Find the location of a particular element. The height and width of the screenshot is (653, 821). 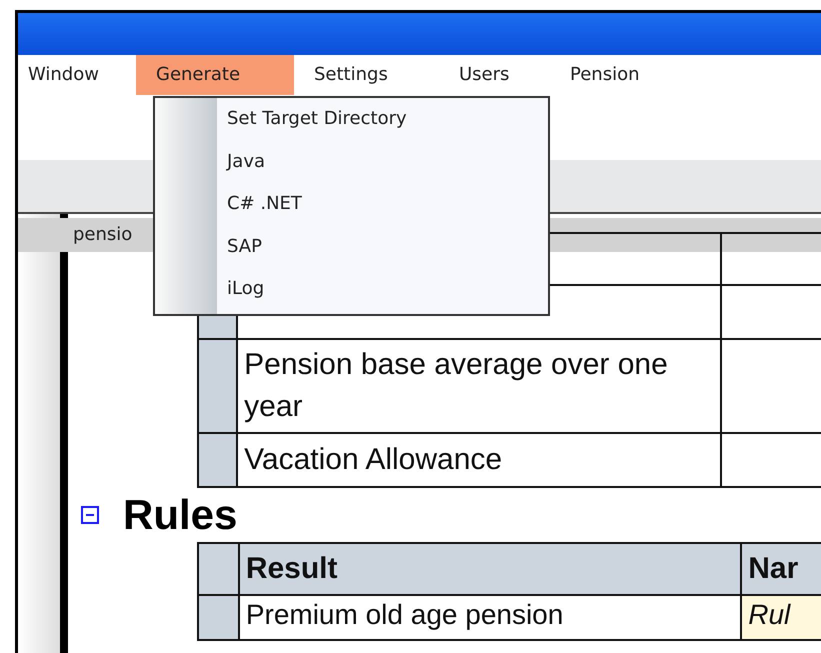

section-title: Rules is located at coordinates (180, 515).